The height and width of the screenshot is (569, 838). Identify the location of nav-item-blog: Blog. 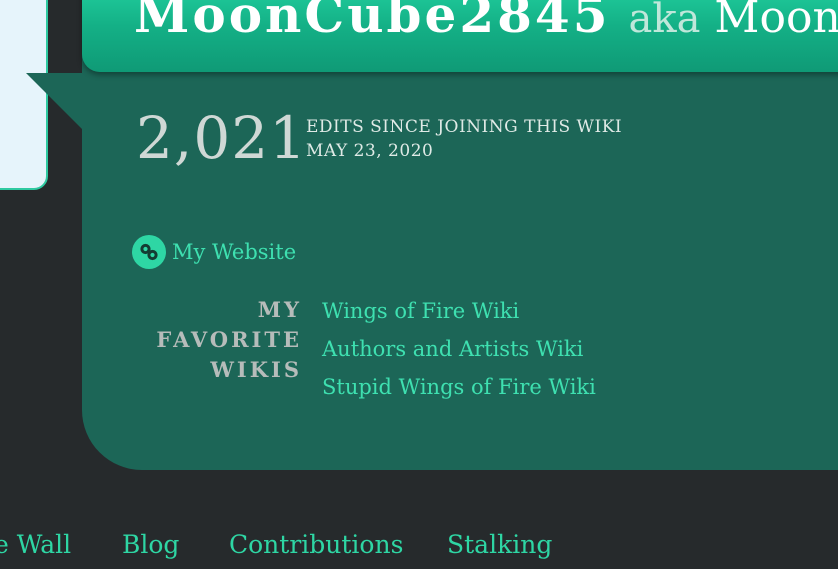
(150, 544).